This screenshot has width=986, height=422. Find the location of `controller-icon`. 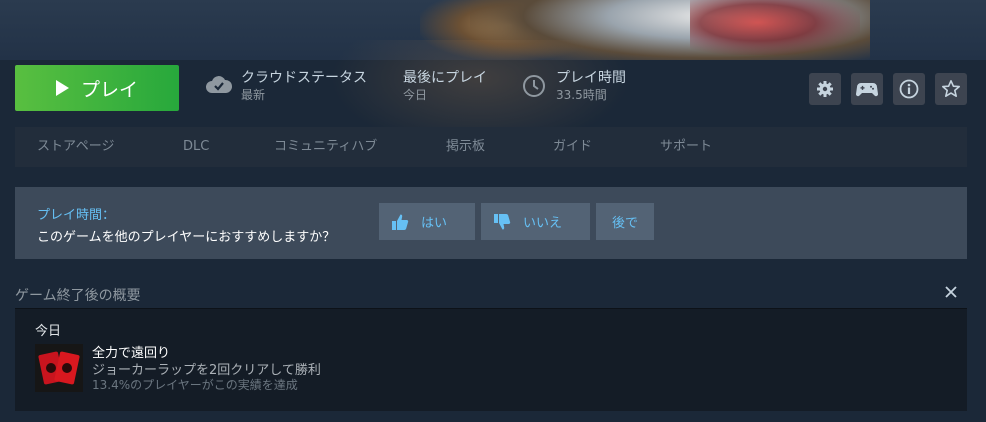

controller-icon is located at coordinates (867, 90).